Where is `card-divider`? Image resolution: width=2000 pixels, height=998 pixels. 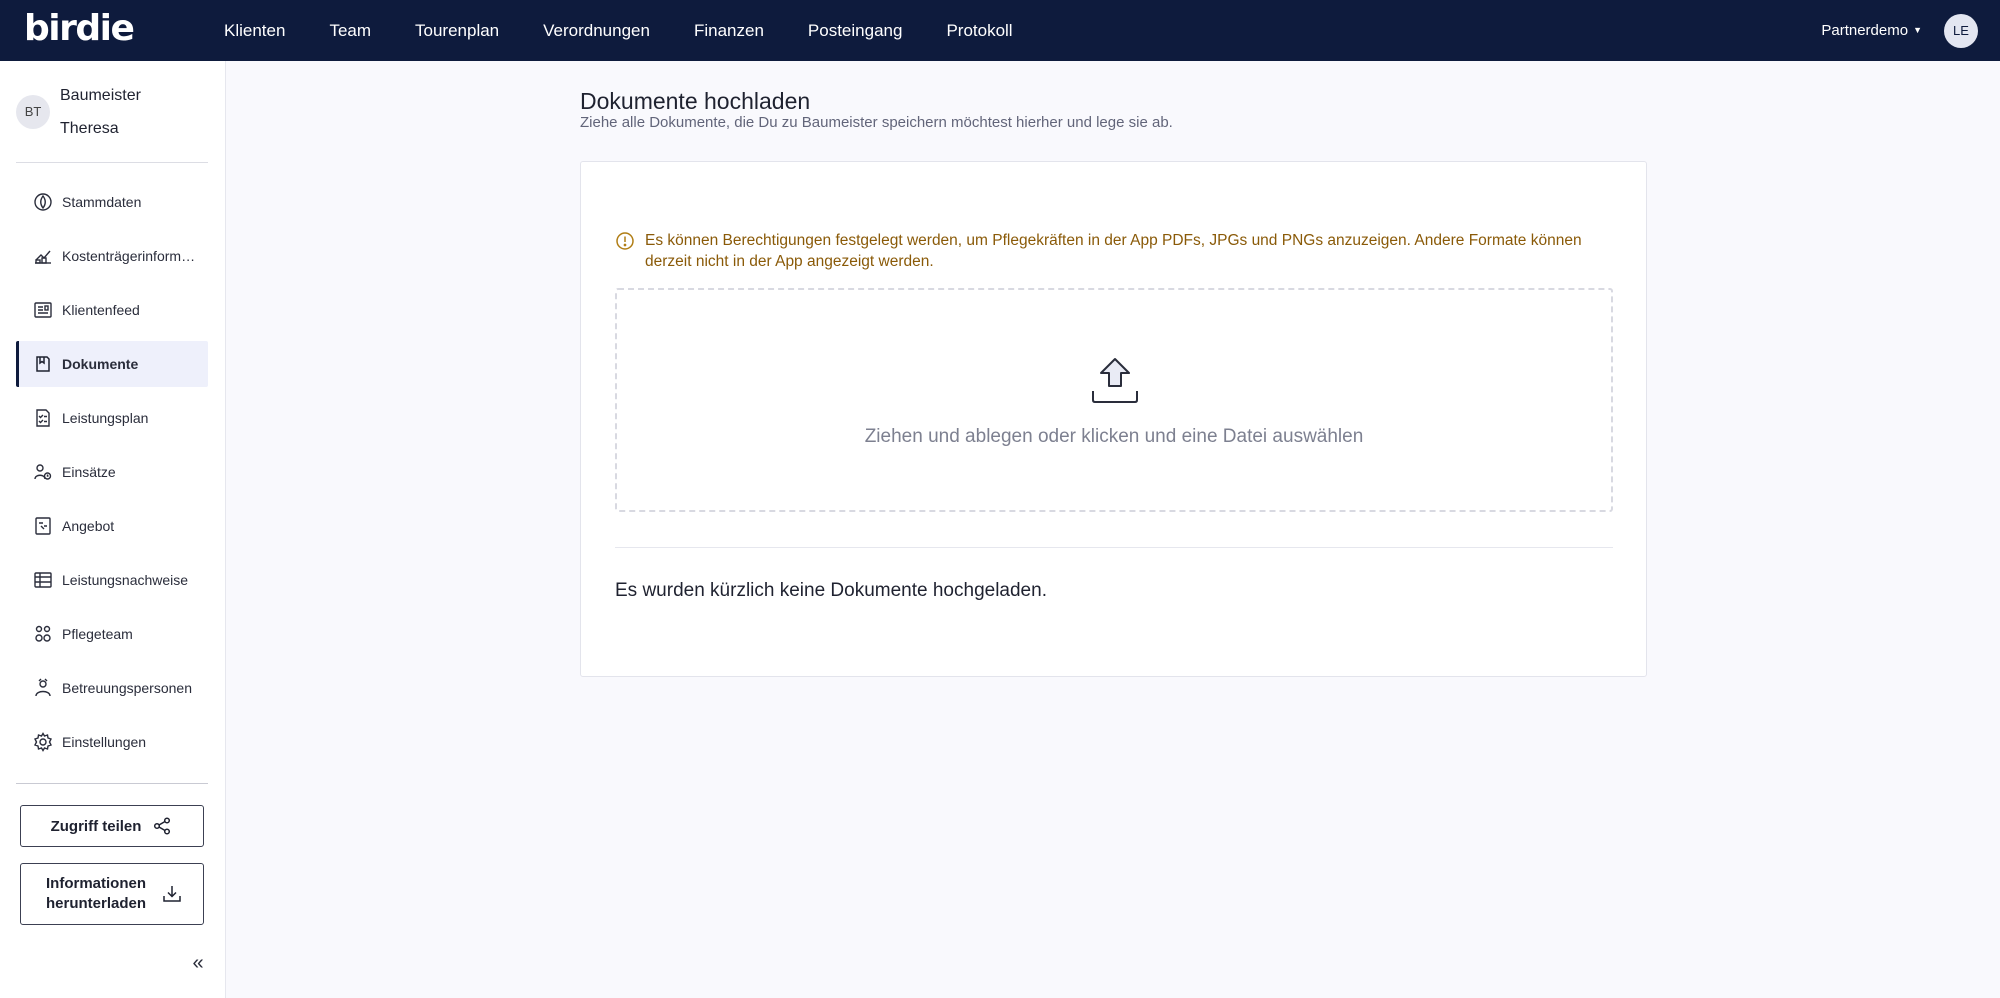
card-divider is located at coordinates (1114, 547).